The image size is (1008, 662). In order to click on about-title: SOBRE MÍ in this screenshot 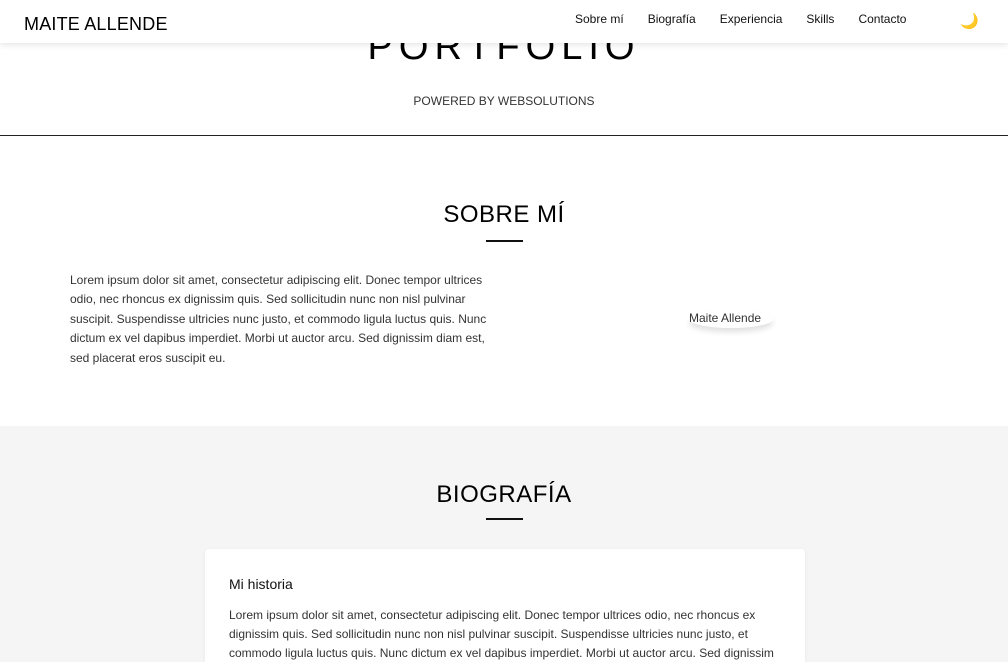, I will do `click(504, 214)`.